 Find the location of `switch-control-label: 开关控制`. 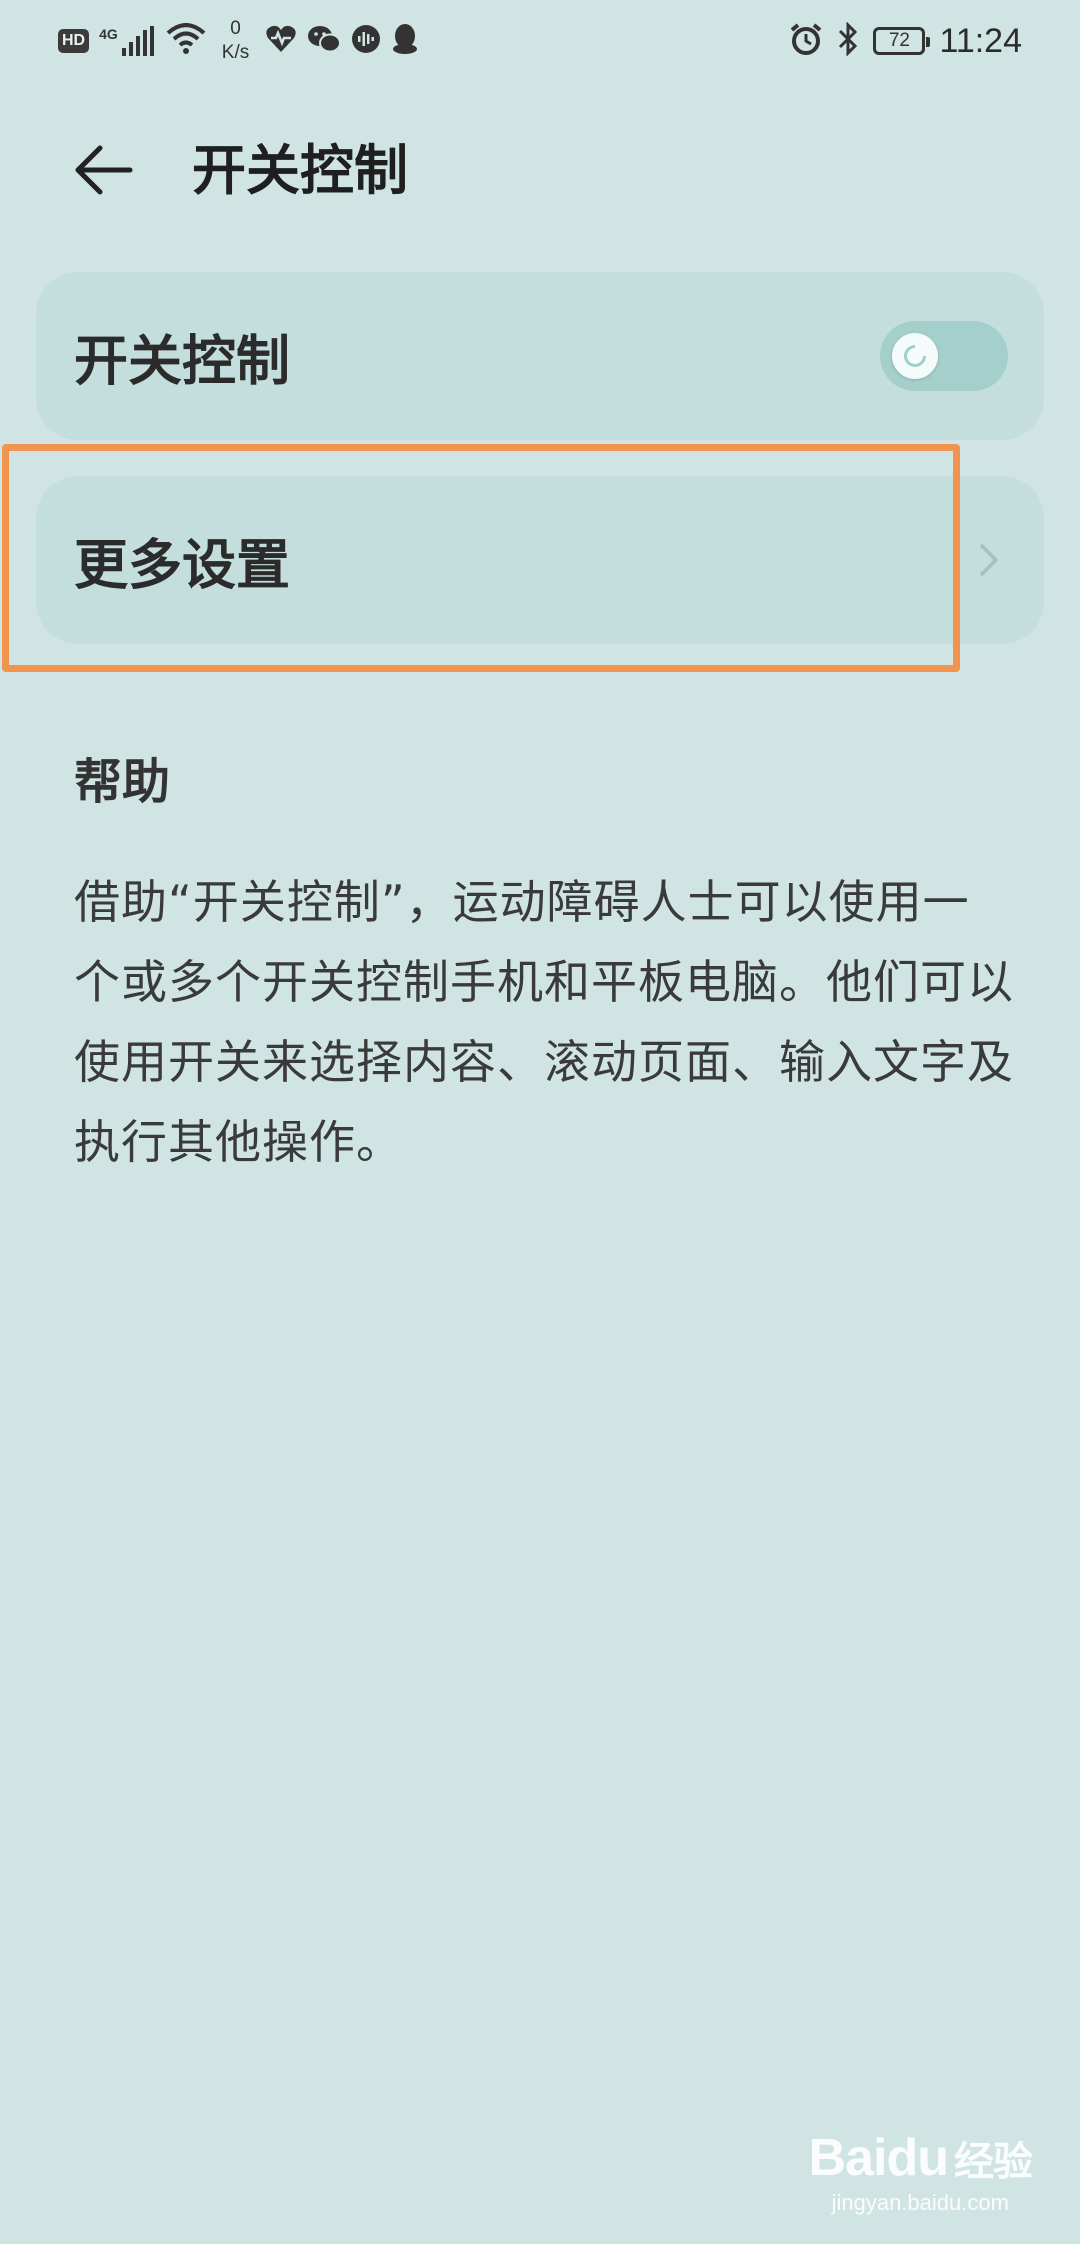

switch-control-label: 开关控制 is located at coordinates (182, 361).